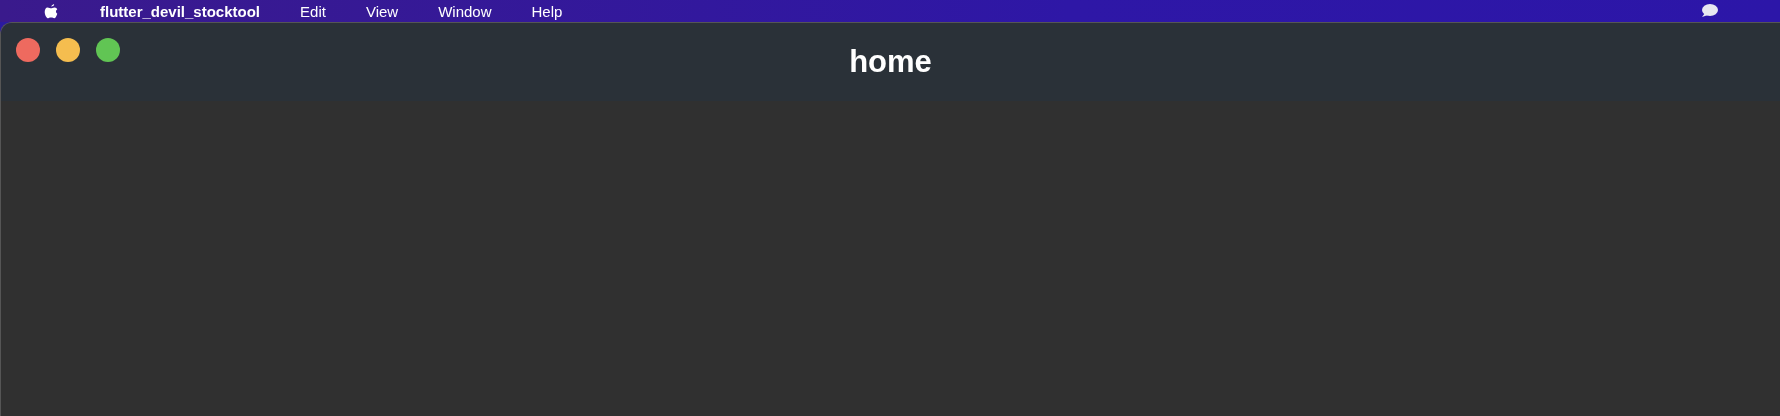 The height and width of the screenshot is (416, 1780). I want to click on close-button, so click(28, 50).